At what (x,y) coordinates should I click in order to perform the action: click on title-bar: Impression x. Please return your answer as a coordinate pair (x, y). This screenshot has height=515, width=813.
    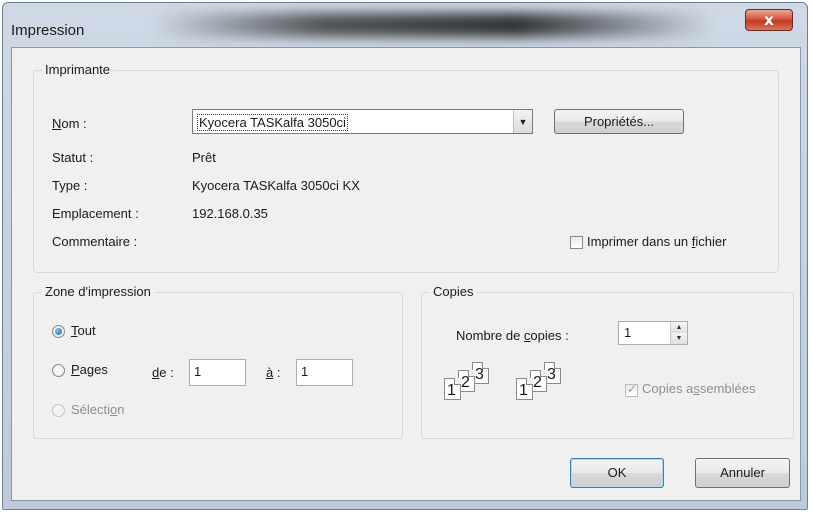
    Looking at the image, I should click on (405, 25).